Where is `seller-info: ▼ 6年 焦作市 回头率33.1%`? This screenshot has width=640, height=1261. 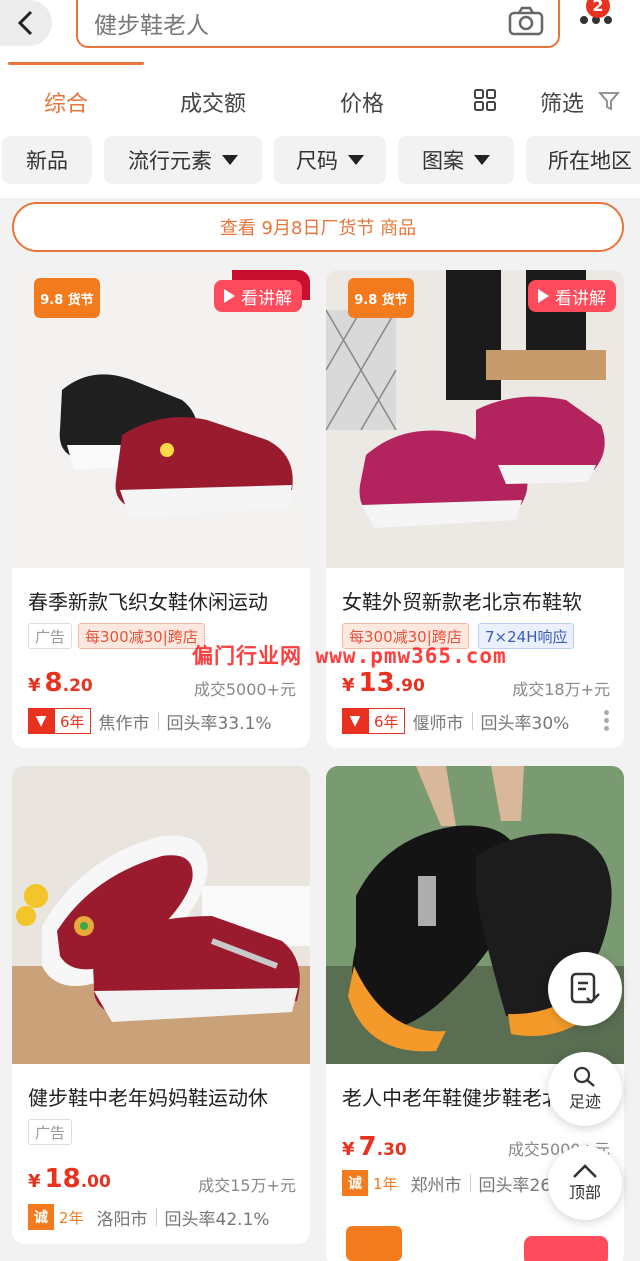
seller-info: ▼ 6年 焦作市 回头率33.1% is located at coordinates (150, 721).